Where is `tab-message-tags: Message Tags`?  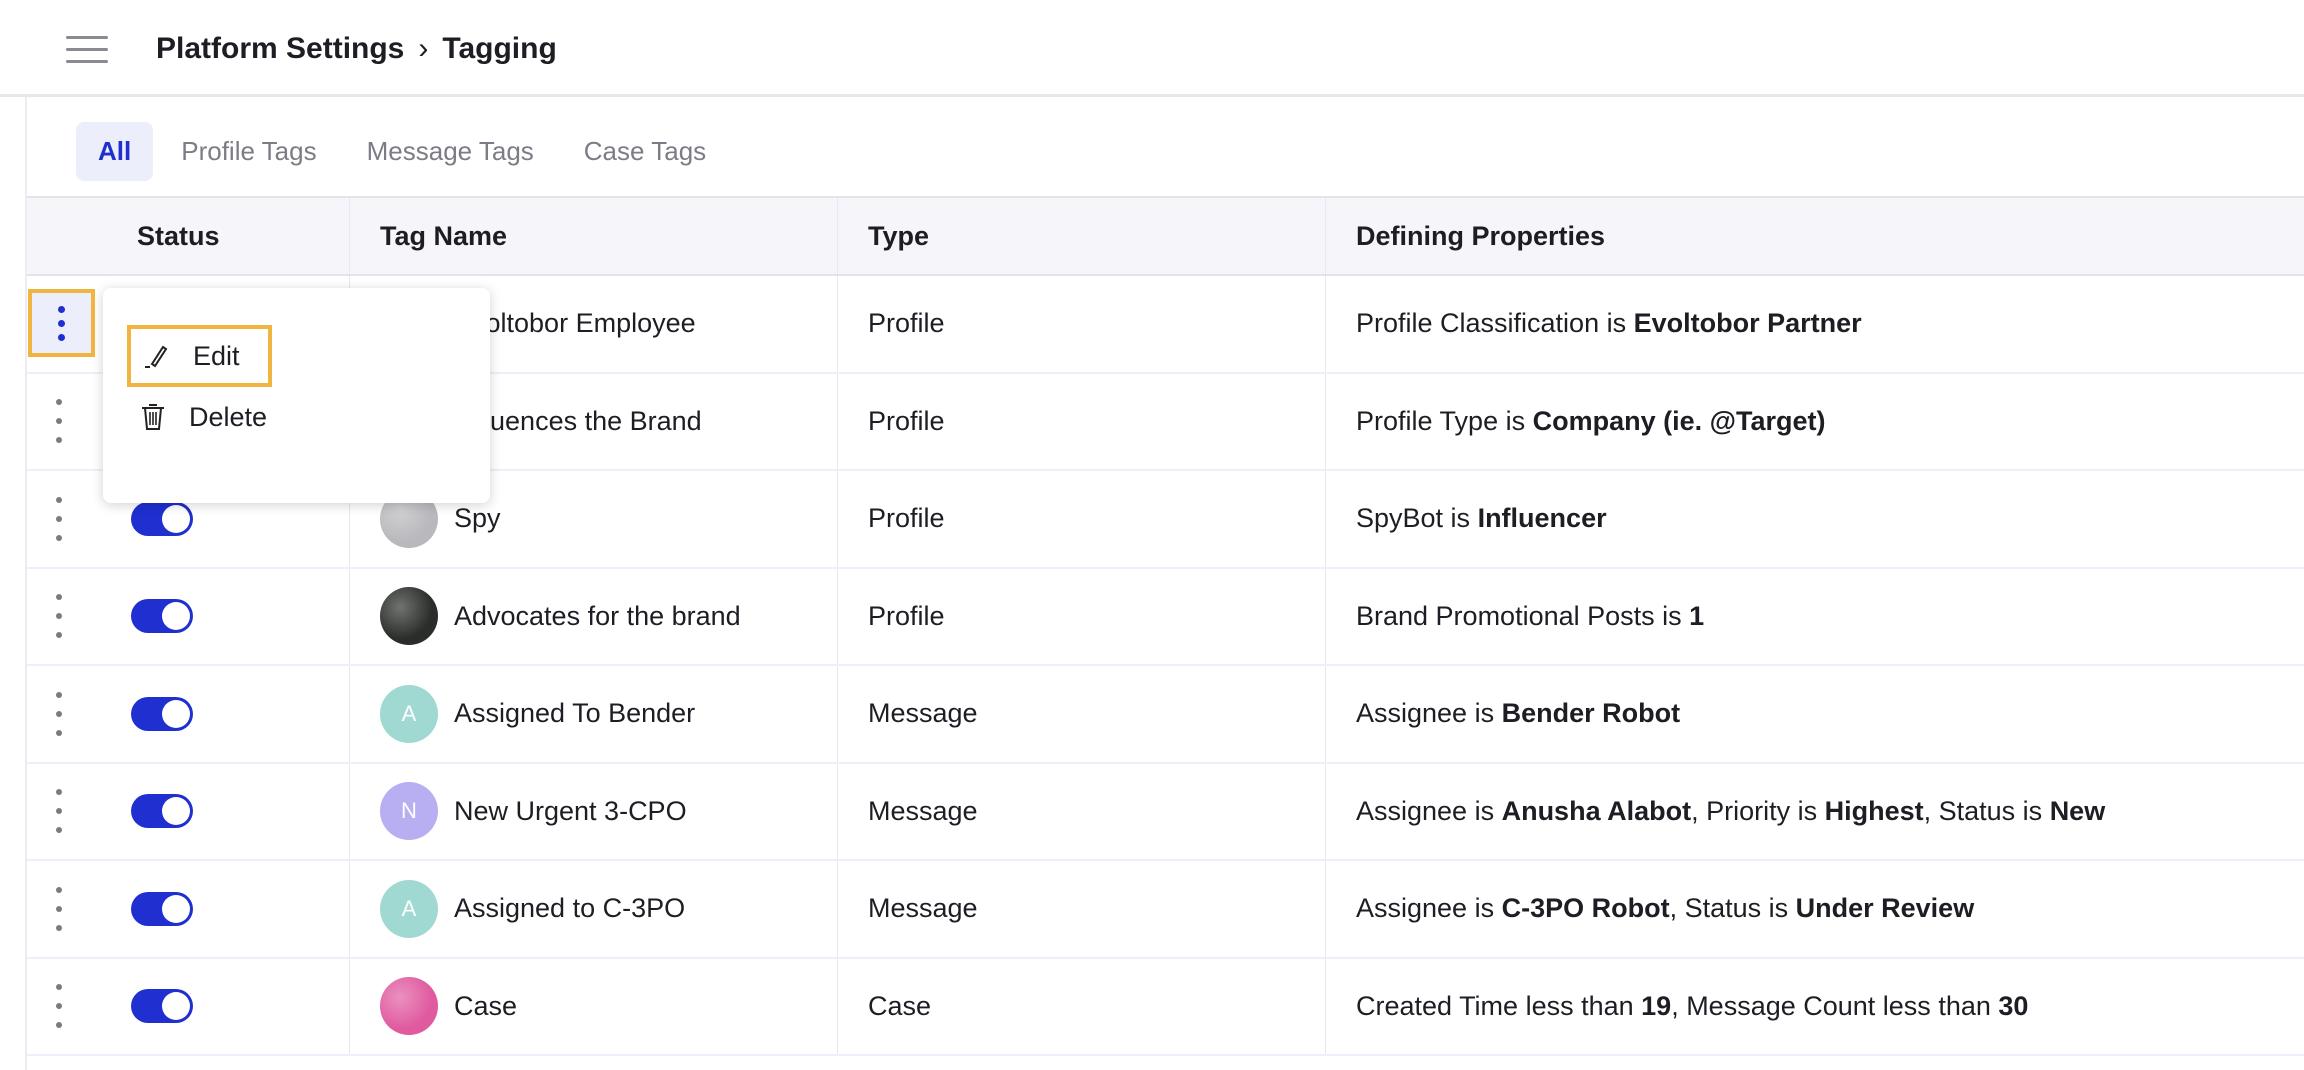 tab-message-tags: Message Tags is located at coordinates (450, 151).